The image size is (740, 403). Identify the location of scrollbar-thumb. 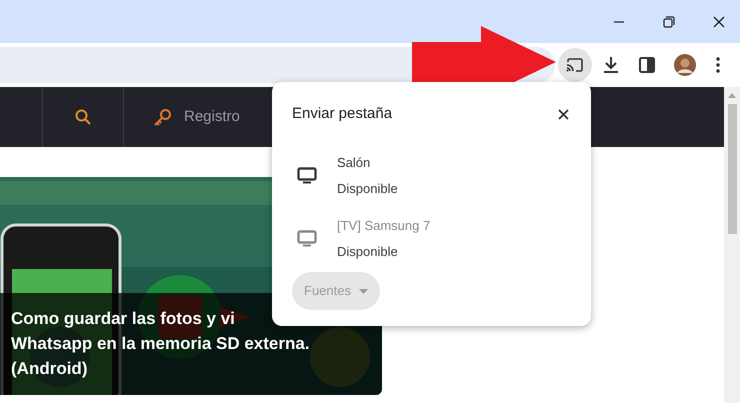
(732, 169).